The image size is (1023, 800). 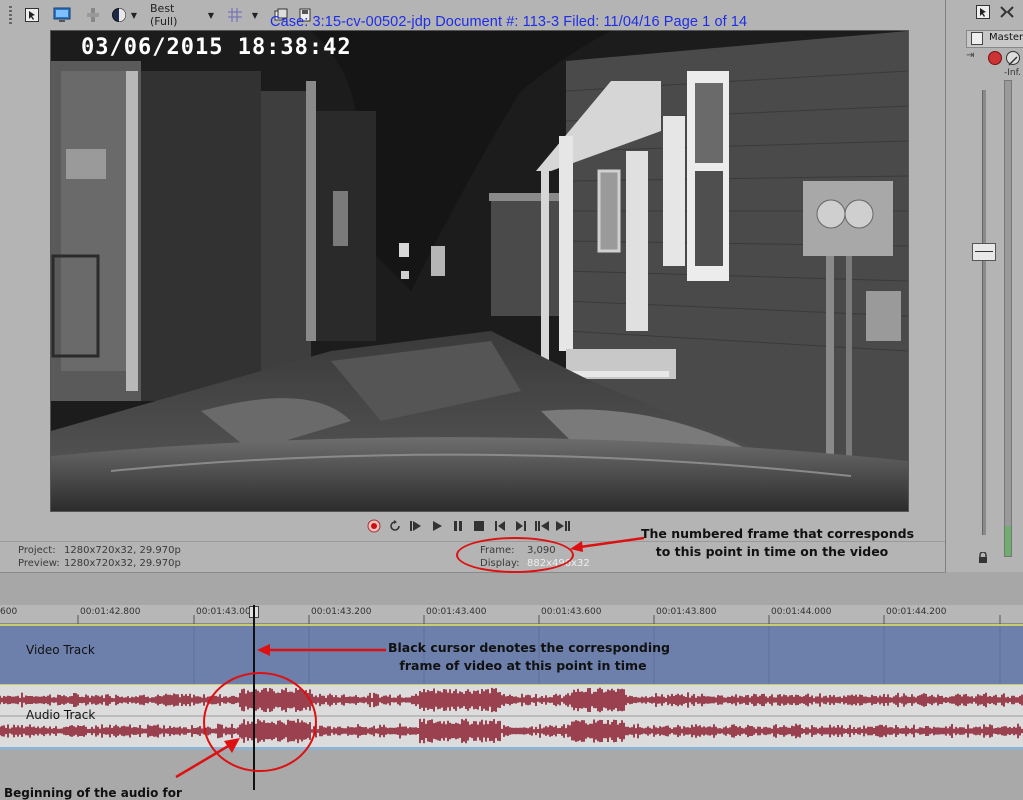 What do you see at coordinates (10, 16) in the screenshot?
I see `toolbar-grip` at bounding box center [10, 16].